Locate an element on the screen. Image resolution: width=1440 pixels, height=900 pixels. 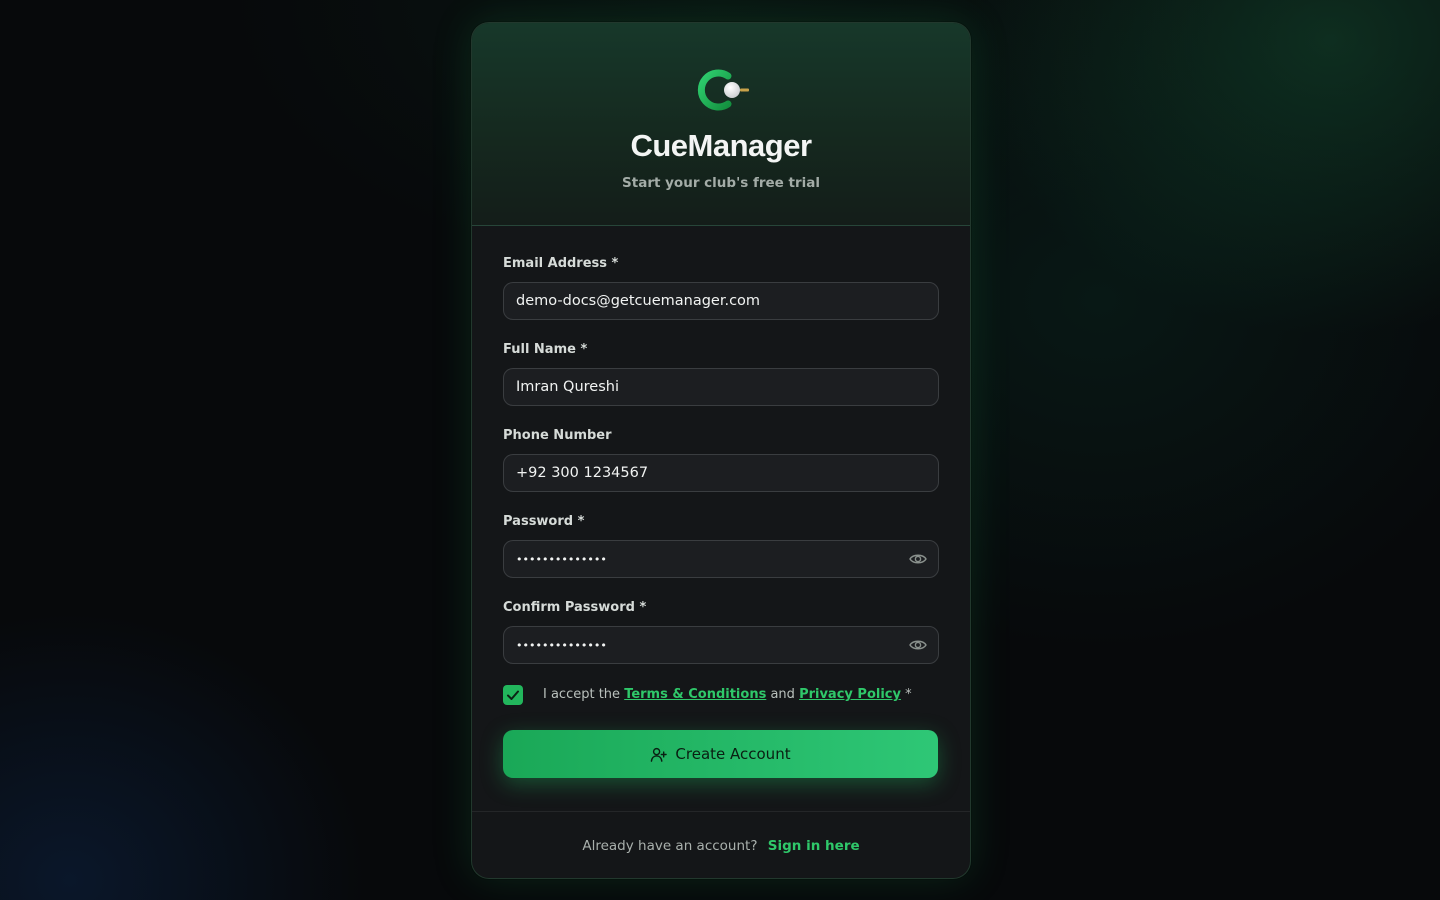
password-input-wrap is located at coordinates (721, 559).